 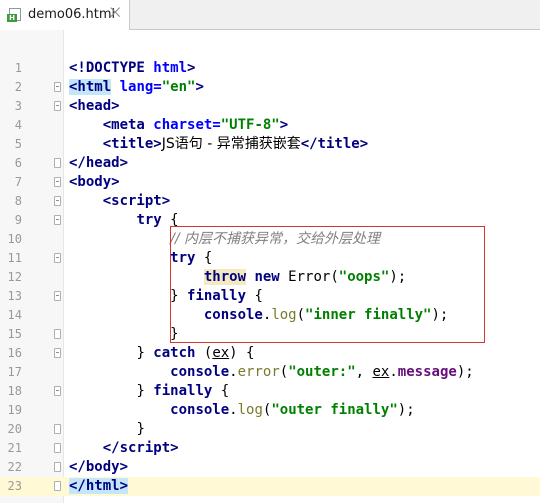 I want to click on code-line: 17 console.error("outer:", ex.message);, so click(x=270, y=372).